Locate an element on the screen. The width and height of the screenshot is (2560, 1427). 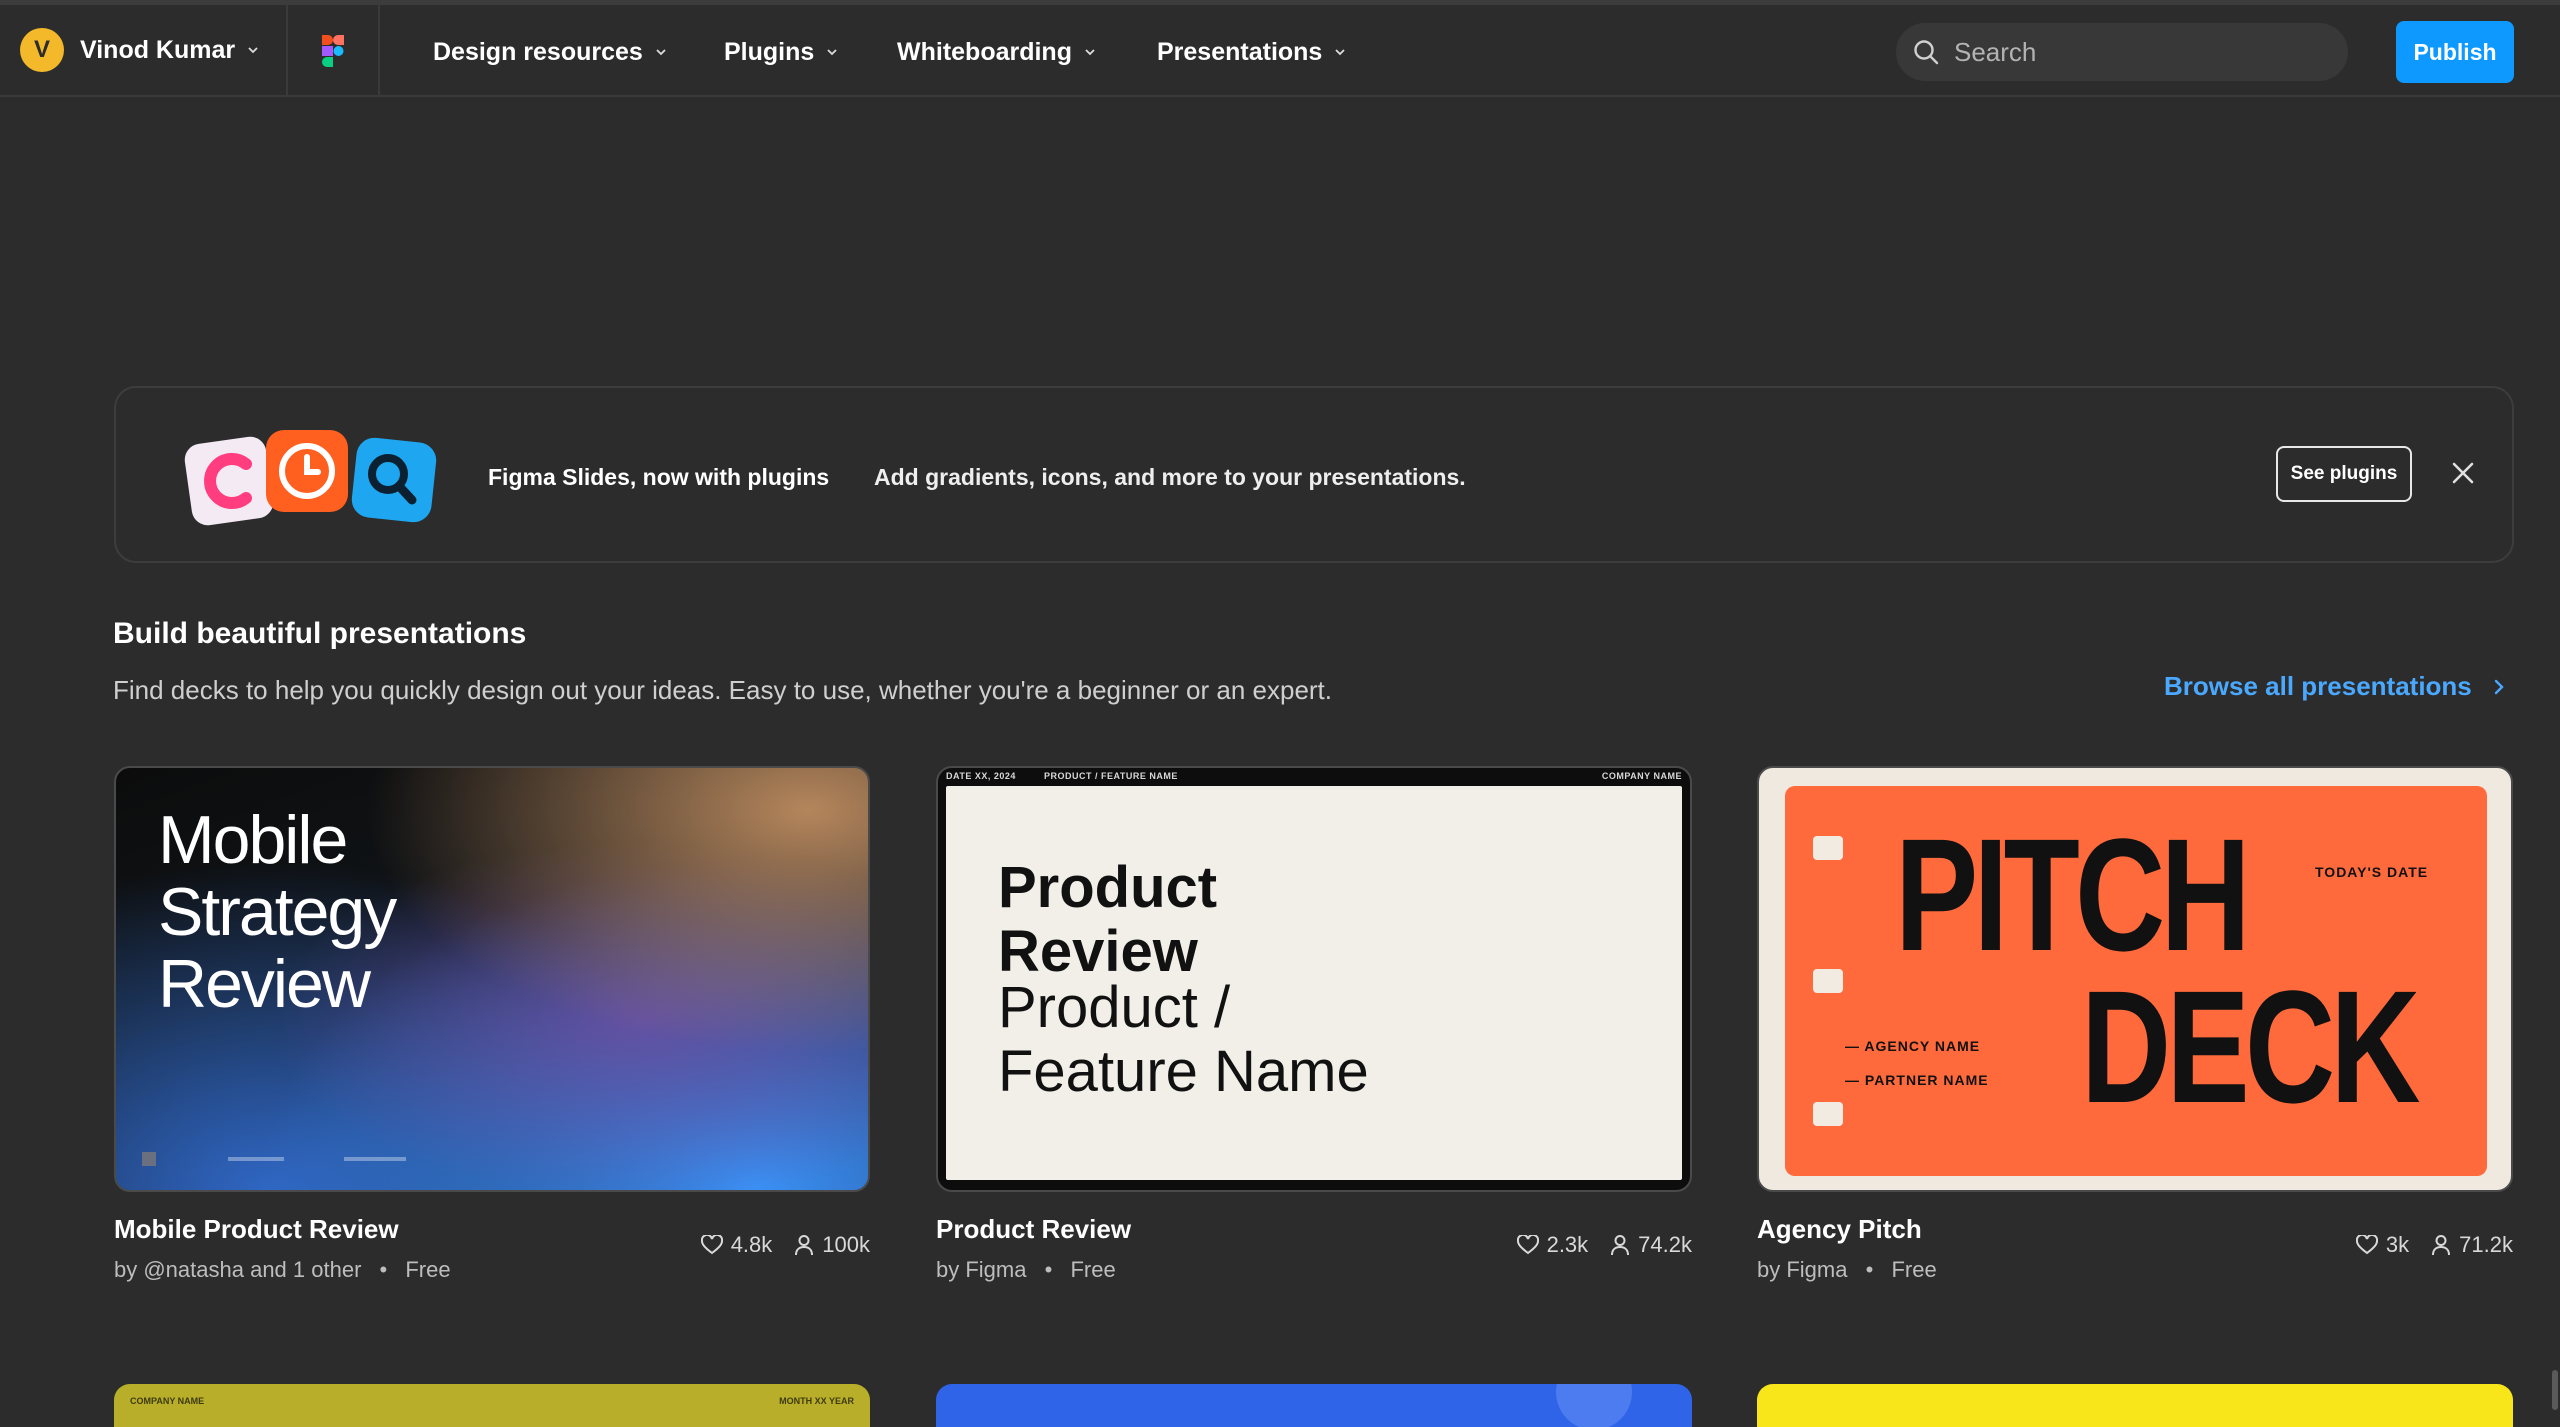
card-meta: by @natasha and 1 other • Free is located at coordinates (282, 1270).